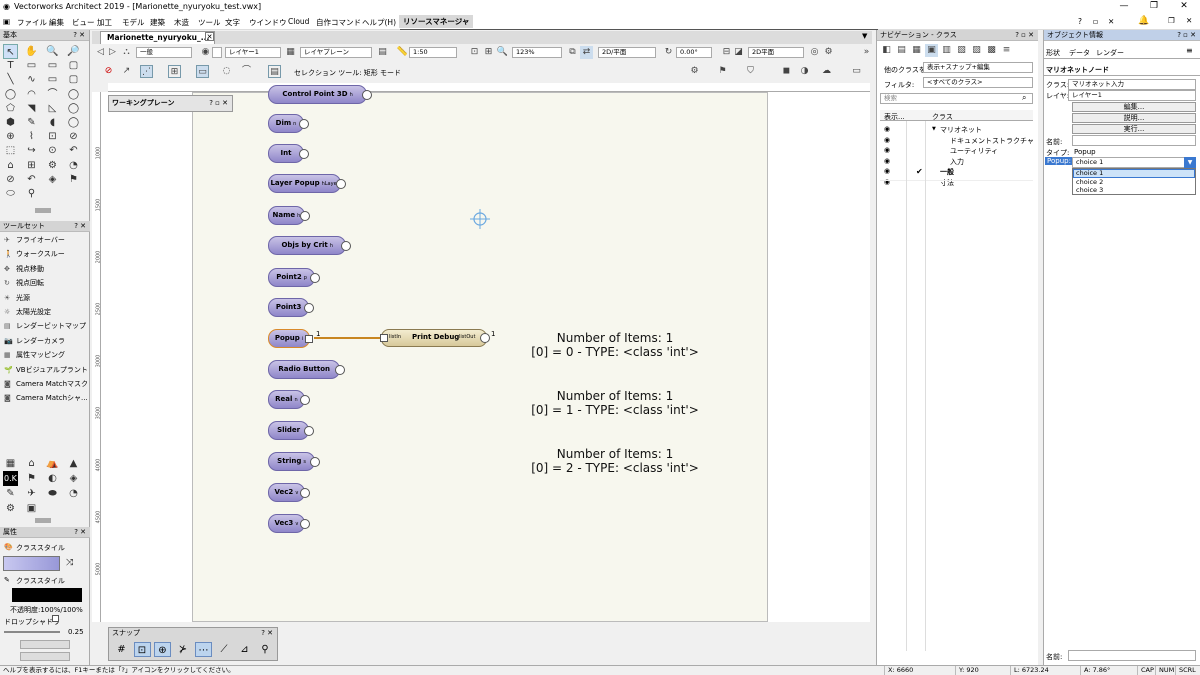  I want to click on tab-menu-icon: ▼, so click(864, 36).